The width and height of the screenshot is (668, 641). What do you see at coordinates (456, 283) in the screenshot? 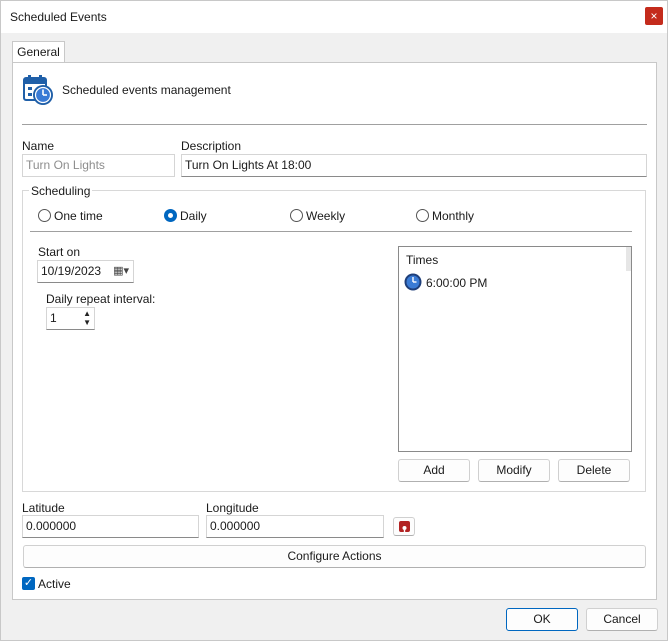
I see `time-entry: 6:00:00 PM` at bounding box center [456, 283].